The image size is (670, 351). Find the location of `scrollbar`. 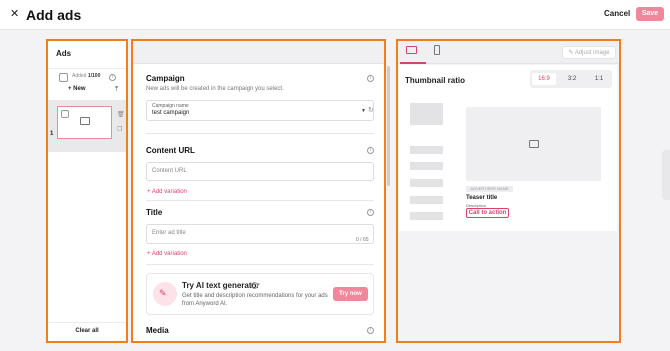

scrollbar is located at coordinates (388, 126).